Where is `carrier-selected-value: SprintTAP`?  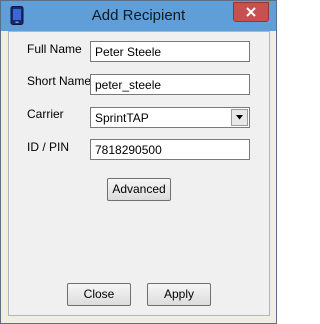
carrier-selected-value: SprintTAP is located at coordinates (122, 118).